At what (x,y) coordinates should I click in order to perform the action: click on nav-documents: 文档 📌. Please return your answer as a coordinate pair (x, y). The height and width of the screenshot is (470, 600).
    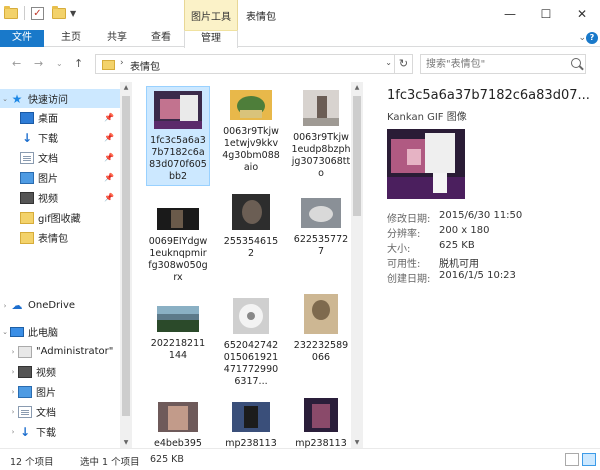
    Looking at the image, I should click on (60, 157).